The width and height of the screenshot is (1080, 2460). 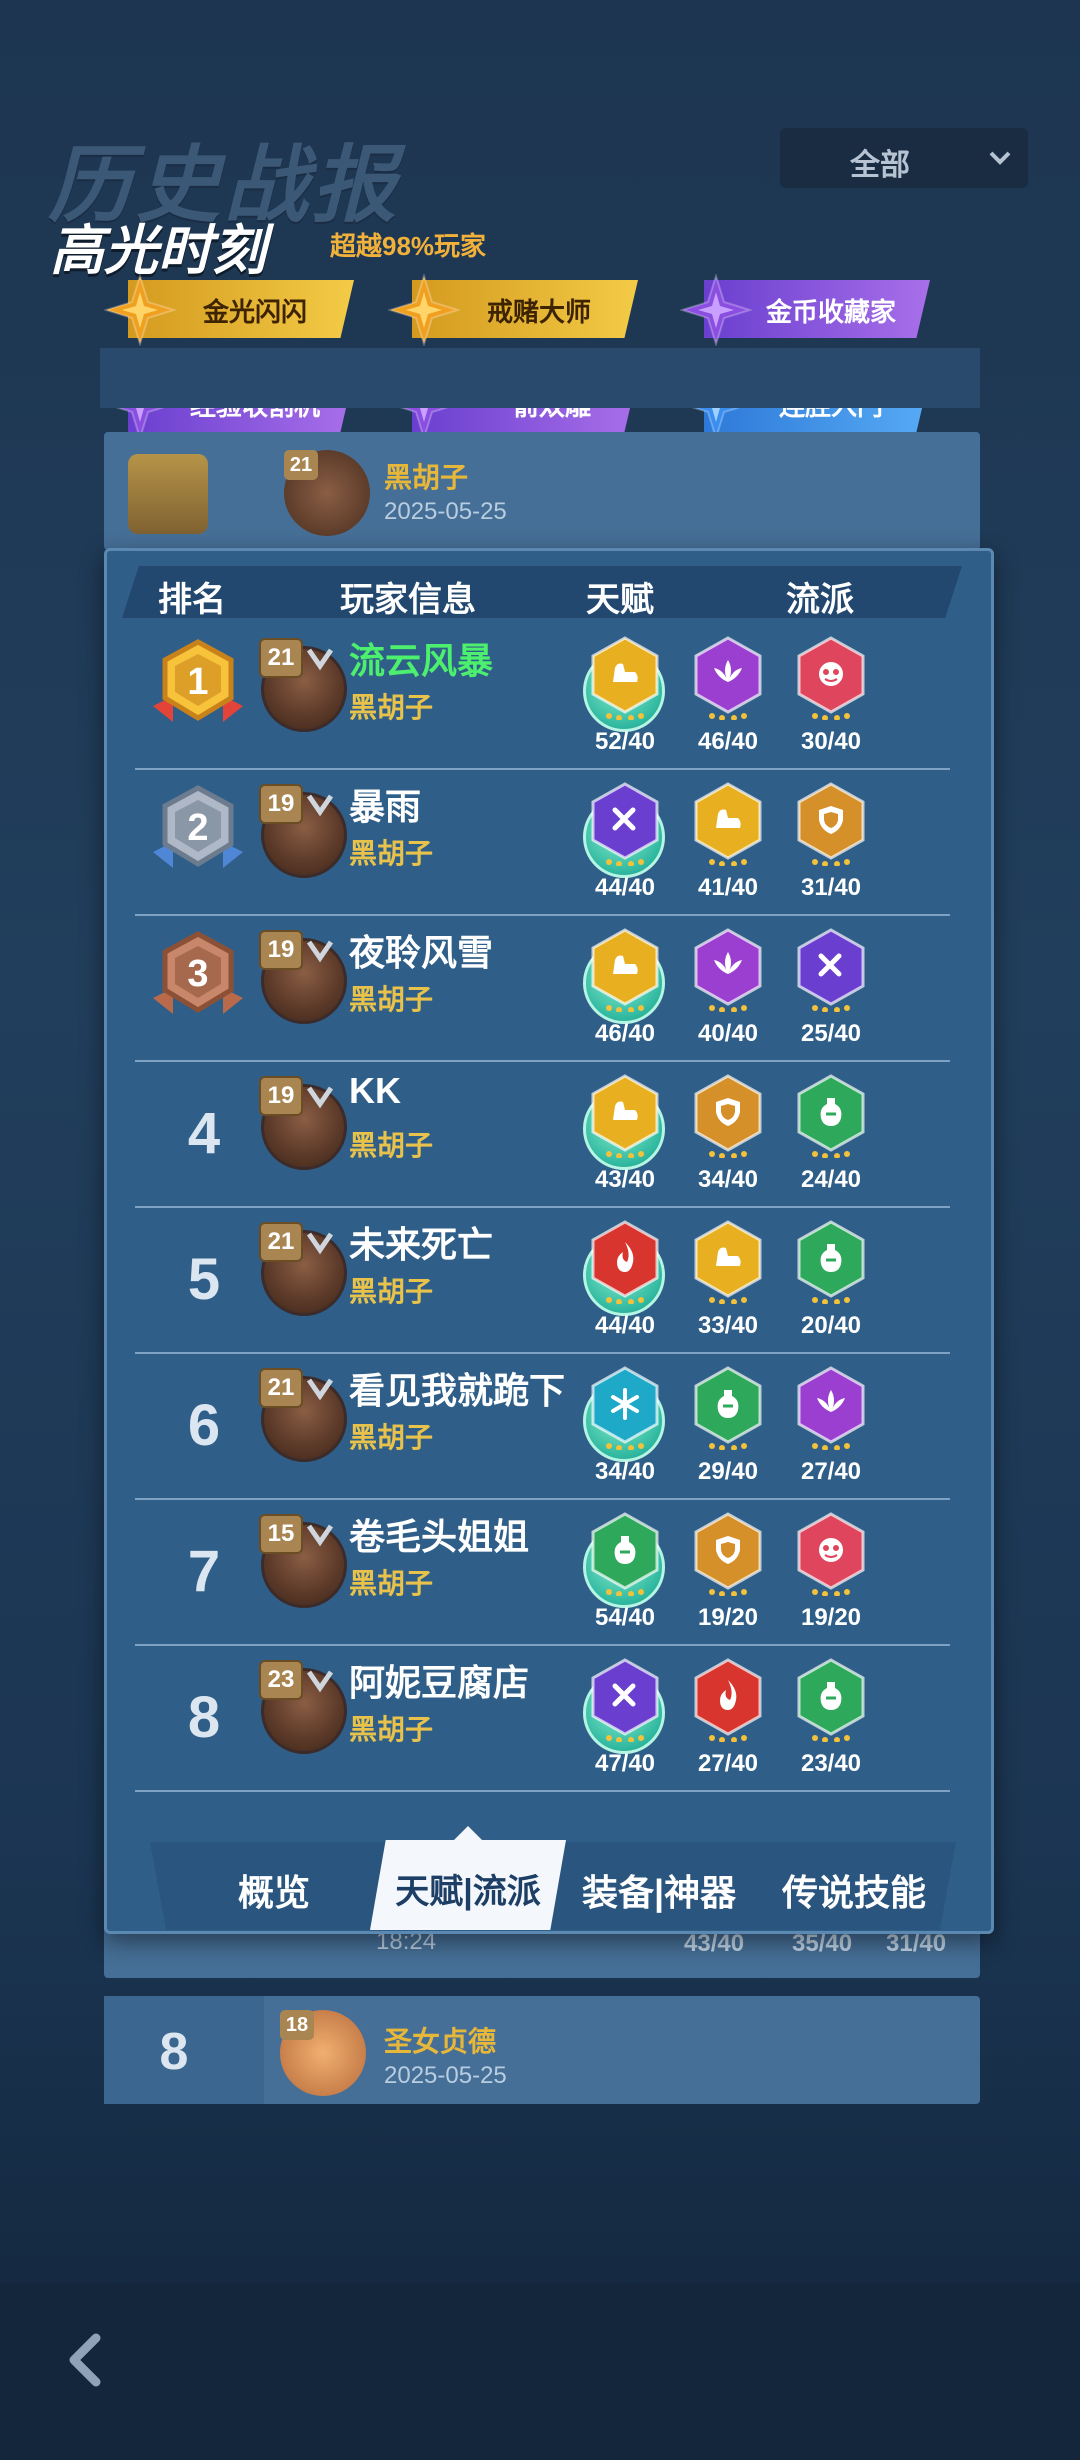 I want to click on ranking-row: 6 21 看见我就跪下 黑胡子 34/40 29/40 27/40, so click(x=542, y=1427).